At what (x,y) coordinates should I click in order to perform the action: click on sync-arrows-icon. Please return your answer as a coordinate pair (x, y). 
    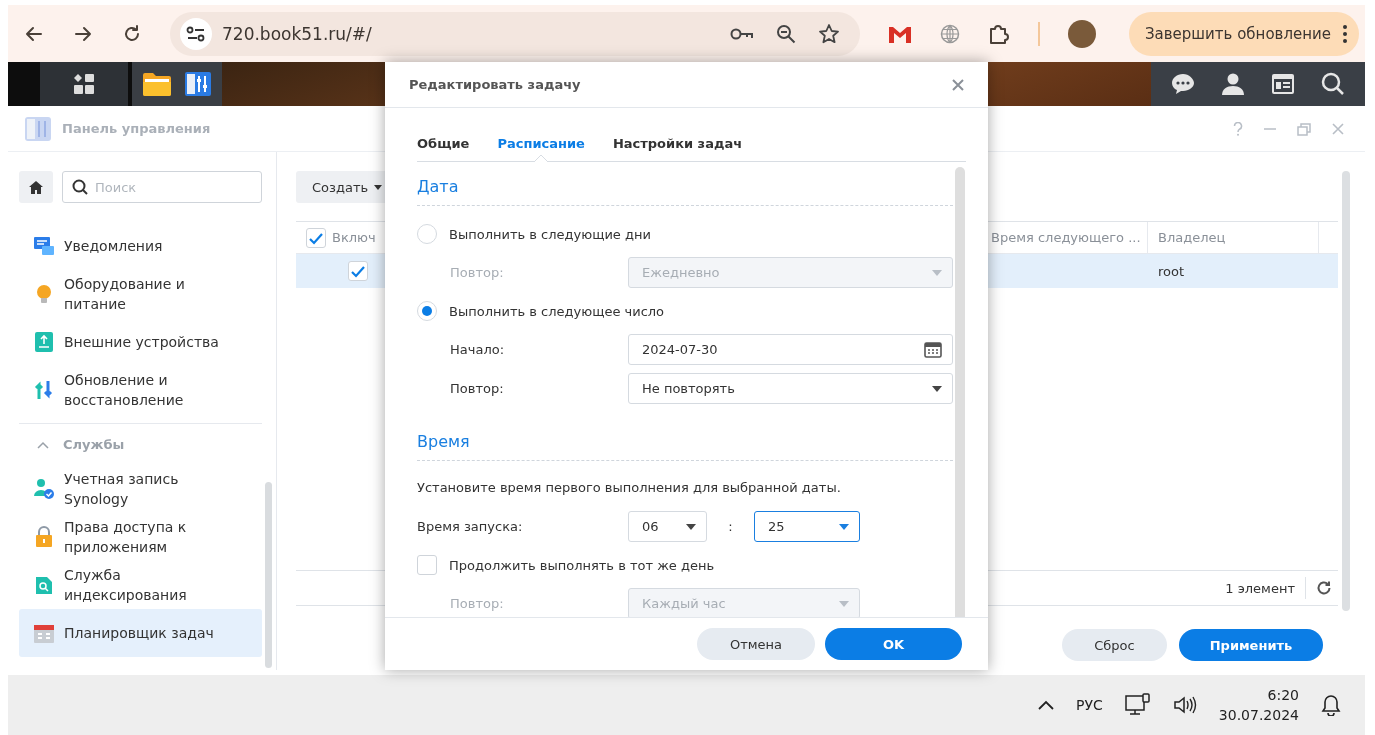
    Looking at the image, I should click on (44, 390).